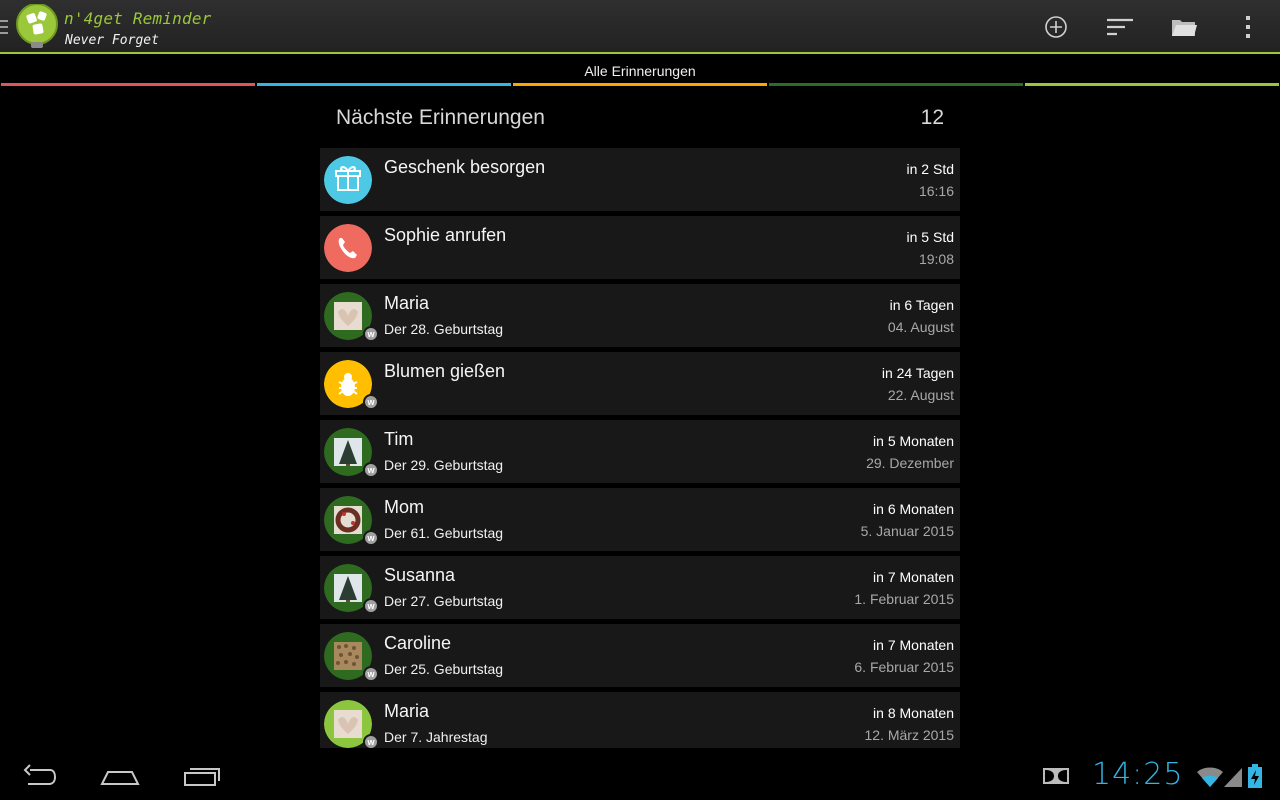 This screenshot has width=1280, height=800. I want to click on item-due-relative: in 2 Std, so click(930, 169).